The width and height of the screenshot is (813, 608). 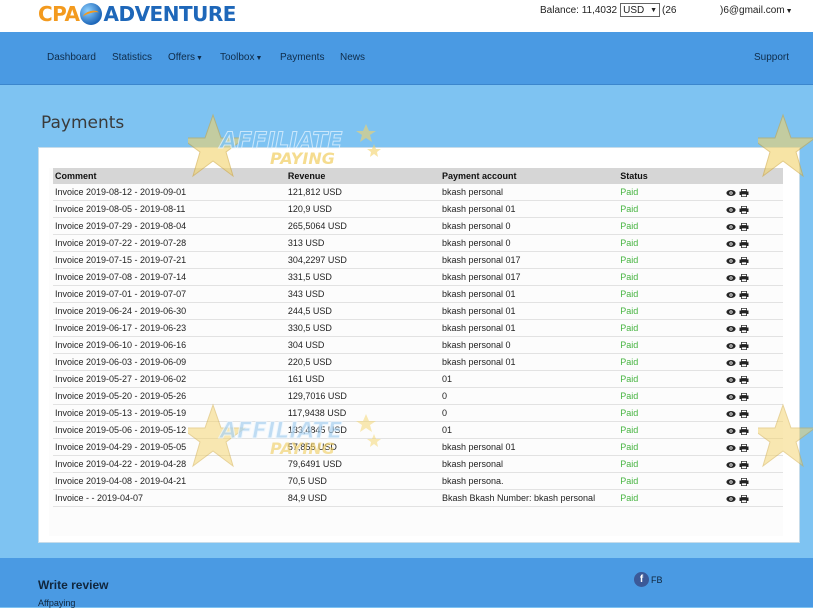 I want to click on cell-comment: Invoice 2019-05-20 - 2019-05-26, so click(x=169, y=396).